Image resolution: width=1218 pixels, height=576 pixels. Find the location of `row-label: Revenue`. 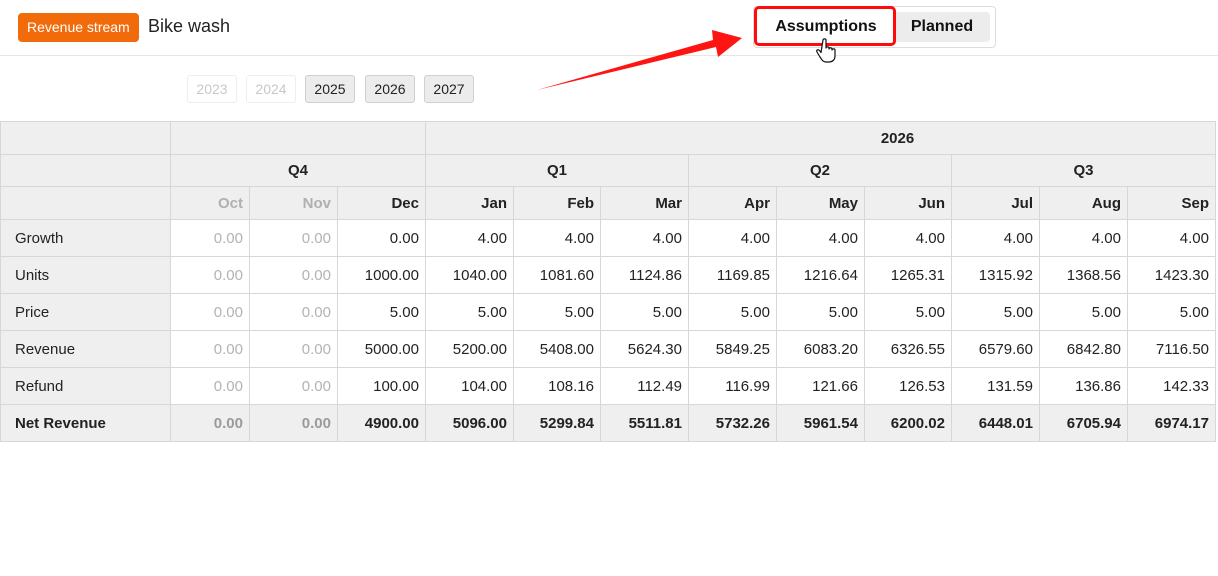

row-label: Revenue is located at coordinates (85, 349).